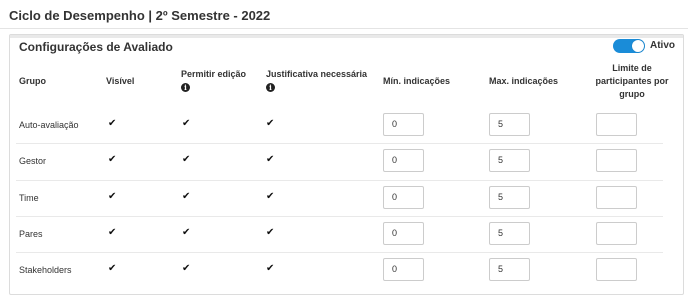 The width and height of the screenshot is (688, 298). Describe the element at coordinates (33, 161) in the screenshot. I see `grupo-label: Gestor` at that location.